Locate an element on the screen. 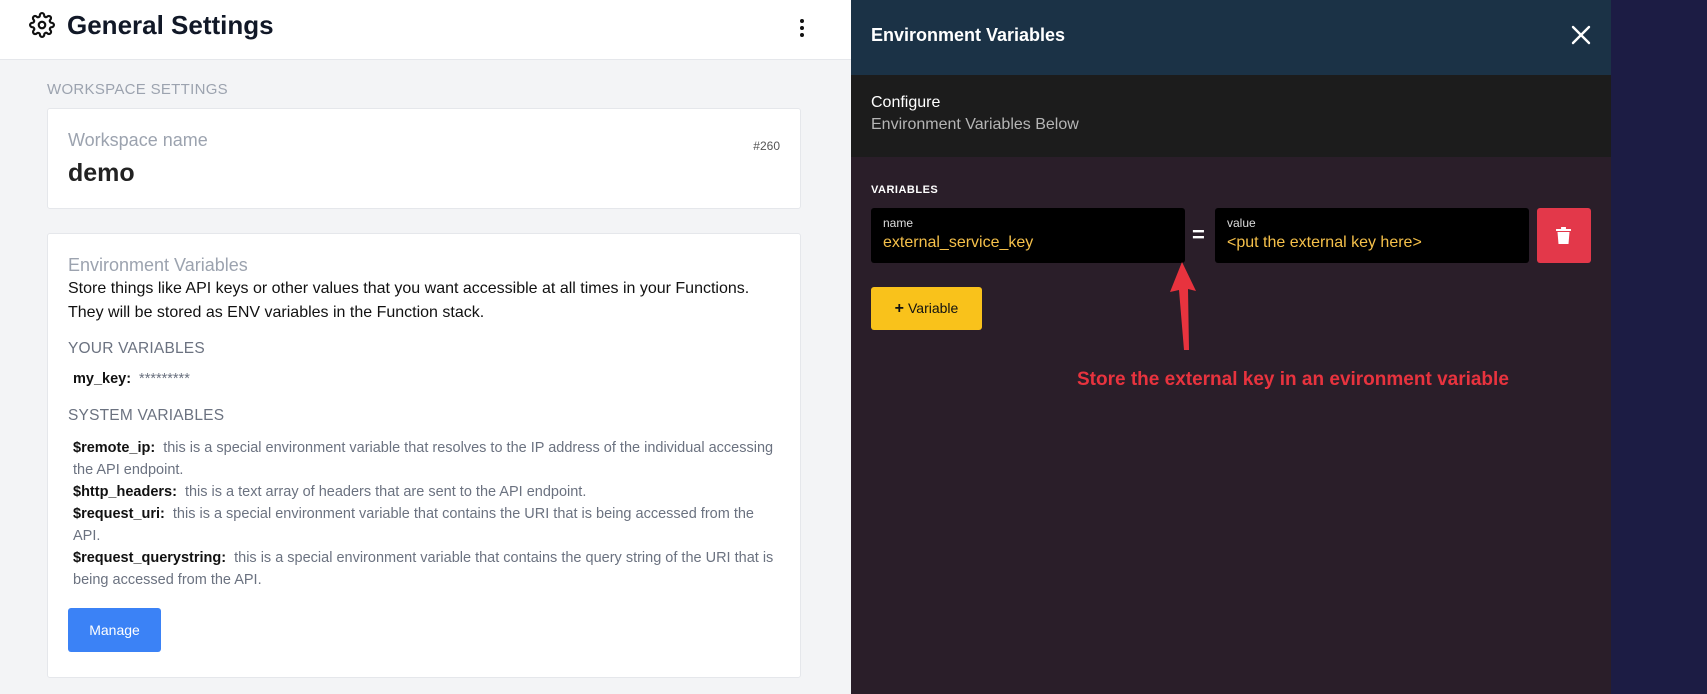 This screenshot has height=694, width=1707. gear-icon is located at coordinates (42, 25).